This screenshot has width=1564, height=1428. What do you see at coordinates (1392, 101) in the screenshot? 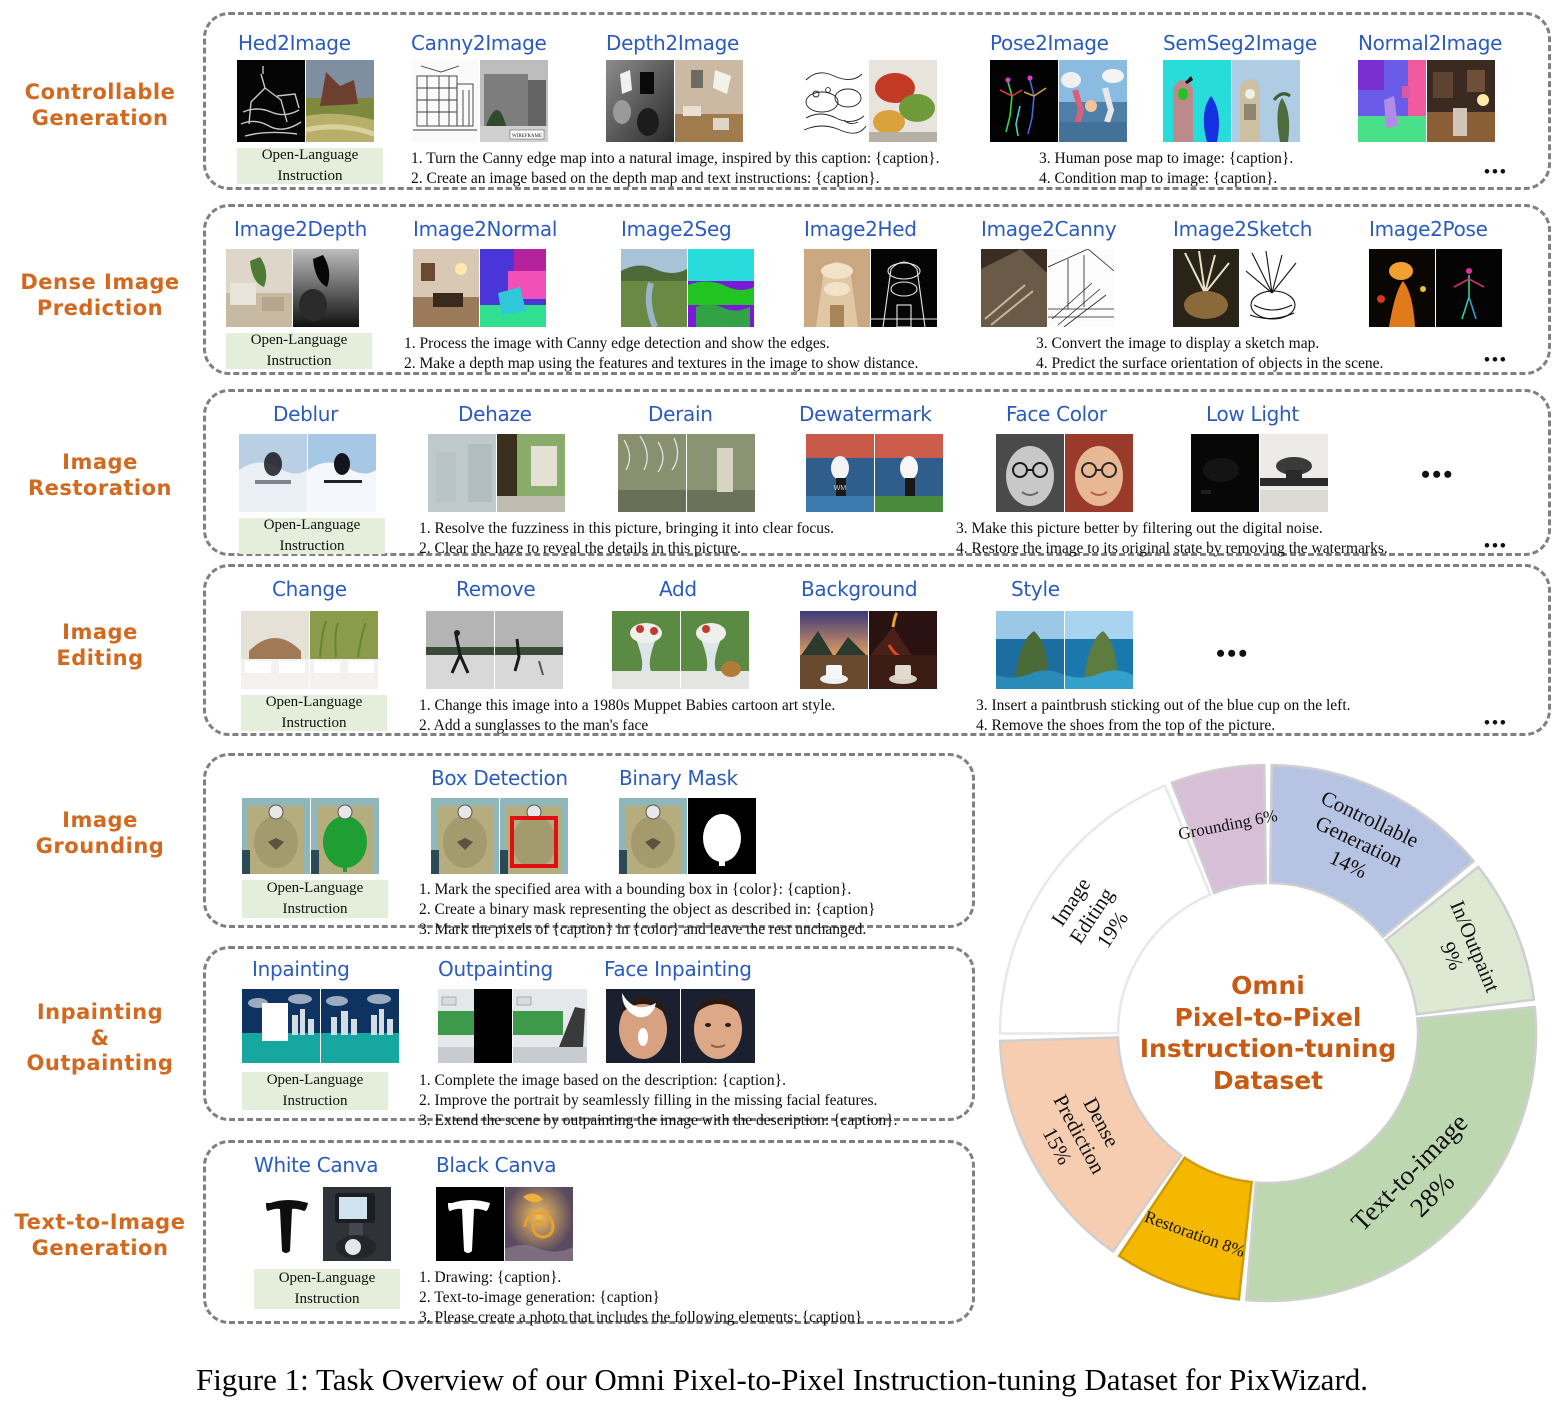
I see `thumbnail-normal-map` at bounding box center [1392, 101].